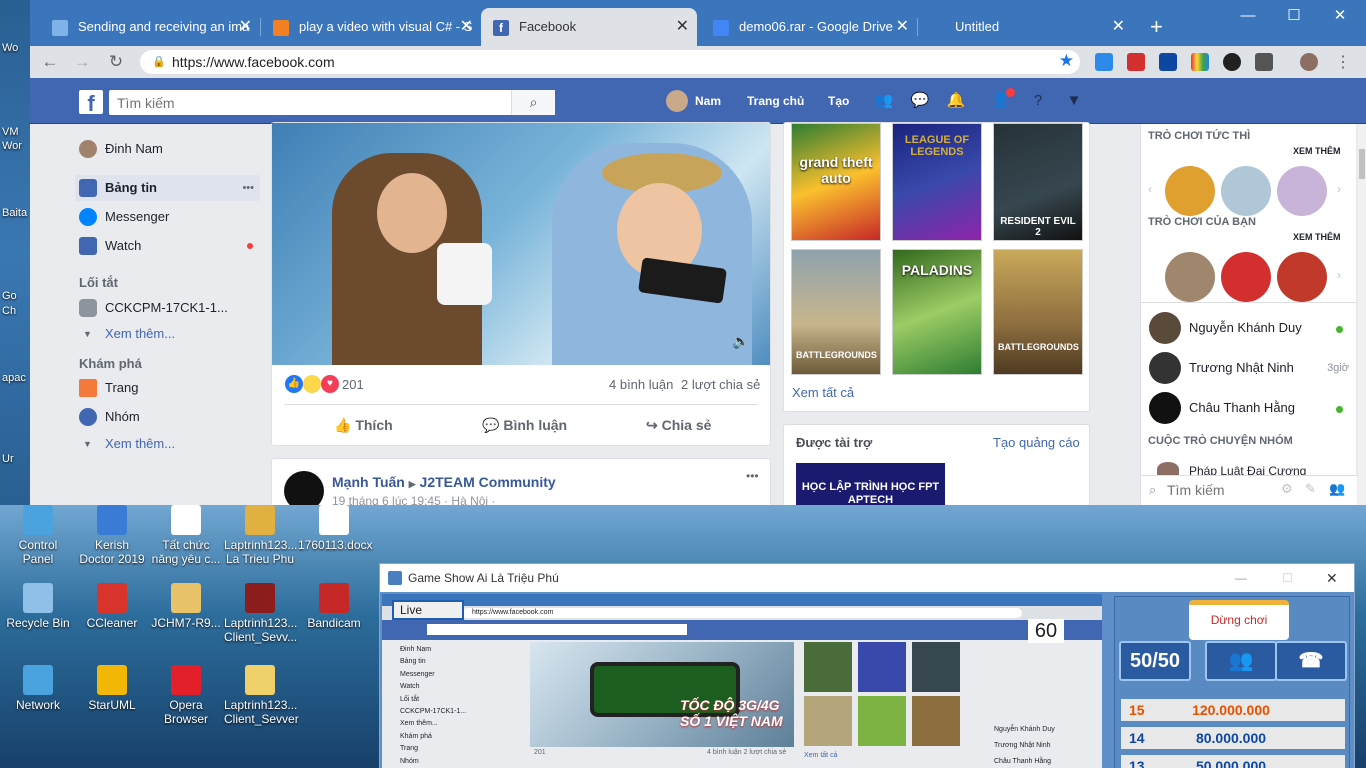 The width and height of the screenshot is (1366, 768). What do you see at coordinates (1222, 490) in the screenshot?
I see `chat-search-input` at bounding box center [1222, 490].